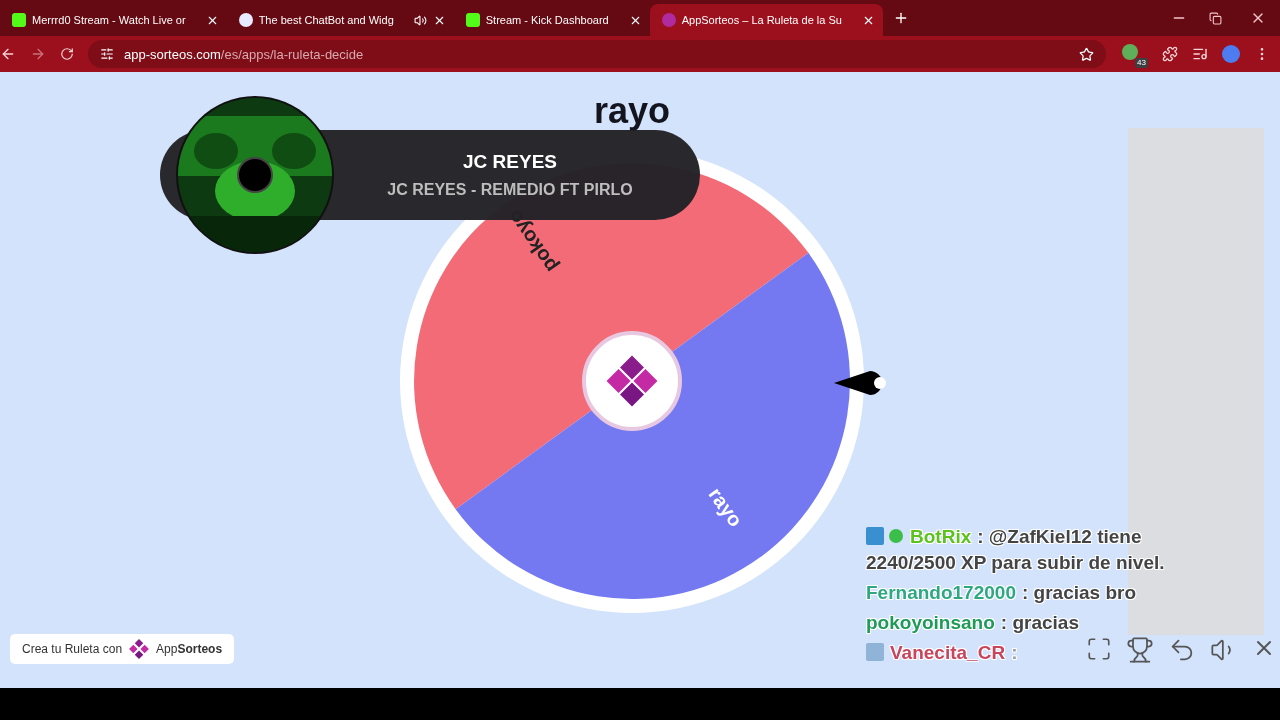  What do you see at coordinates (1039, 622) in the screenshot?
I see `chat-text: : gracias` at bounding box center [1039, 622].